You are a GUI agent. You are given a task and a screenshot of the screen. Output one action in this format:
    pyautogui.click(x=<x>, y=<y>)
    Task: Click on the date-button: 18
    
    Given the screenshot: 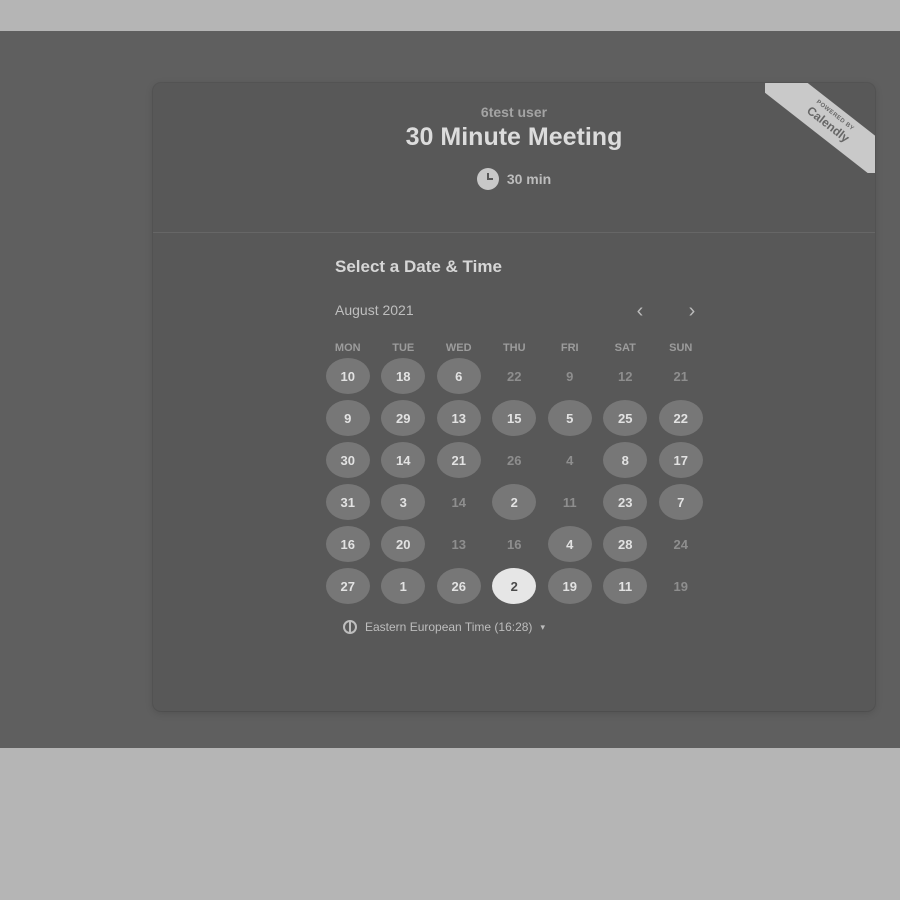 What is the action you would take?
    pyautogui.click(x=403, y=376)
    